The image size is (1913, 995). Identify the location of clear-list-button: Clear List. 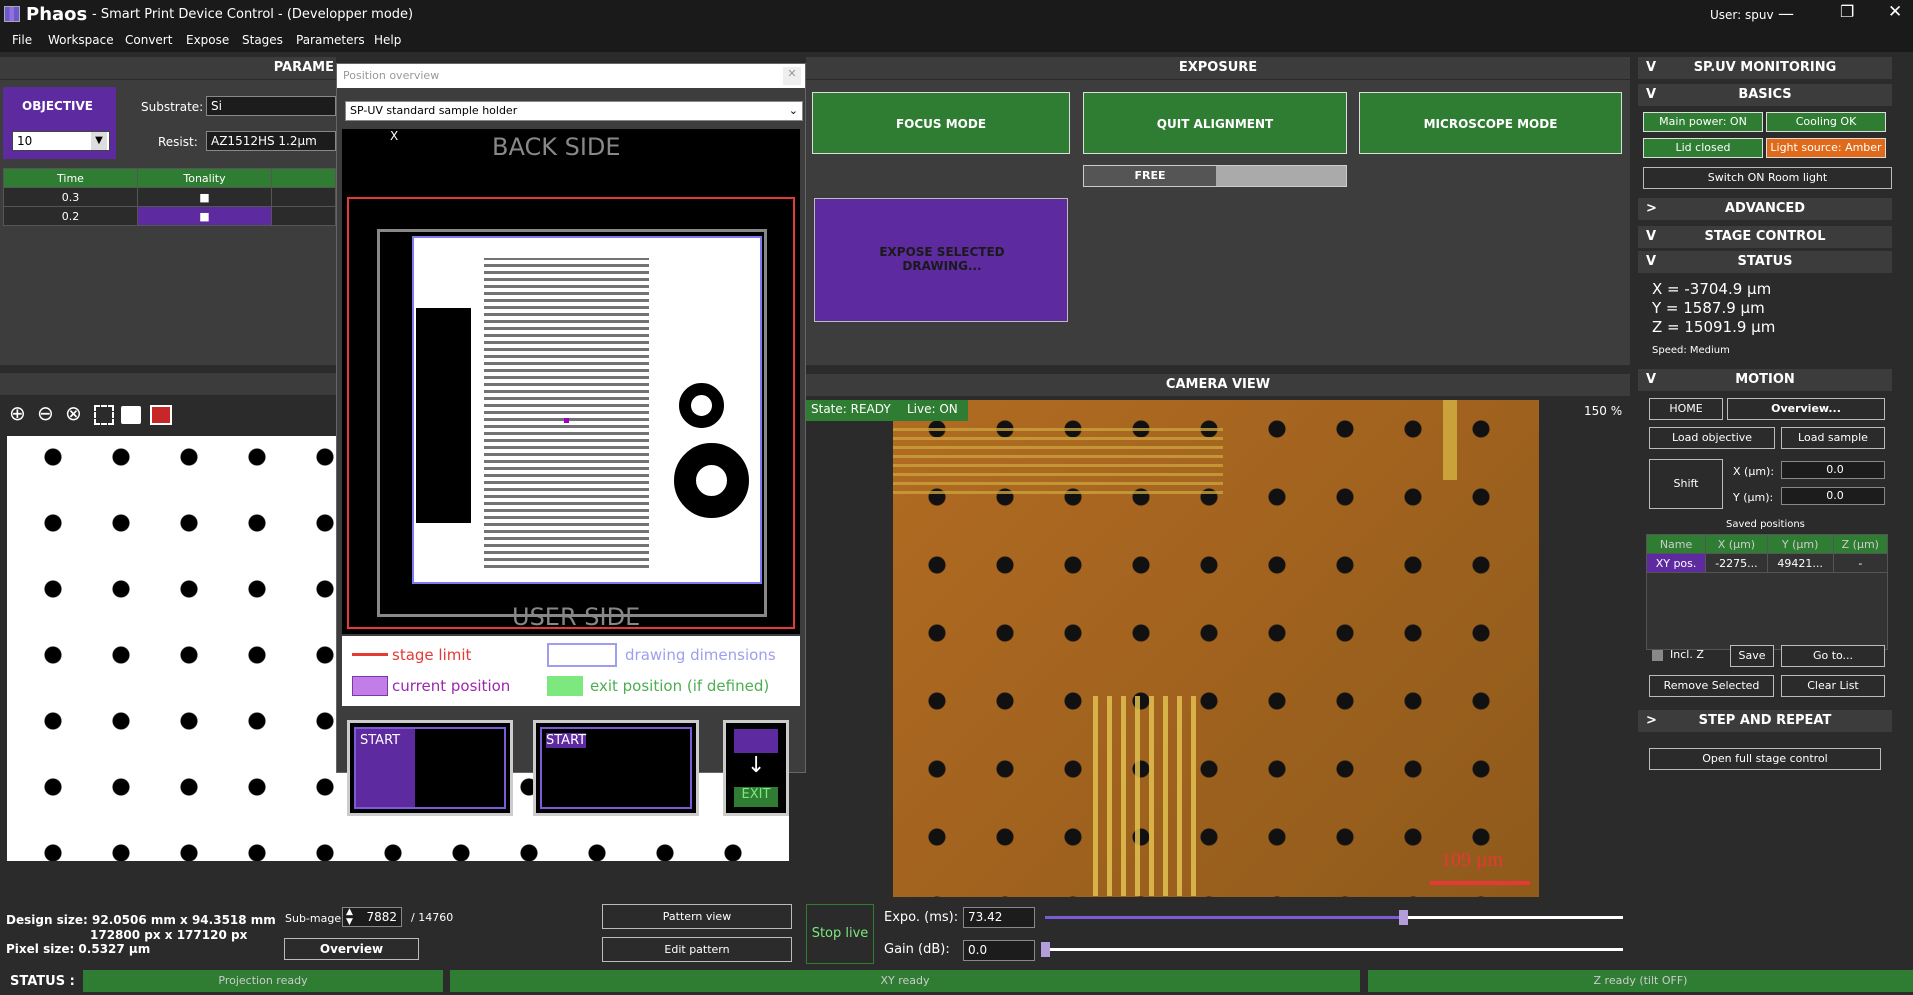
(1833, 686).